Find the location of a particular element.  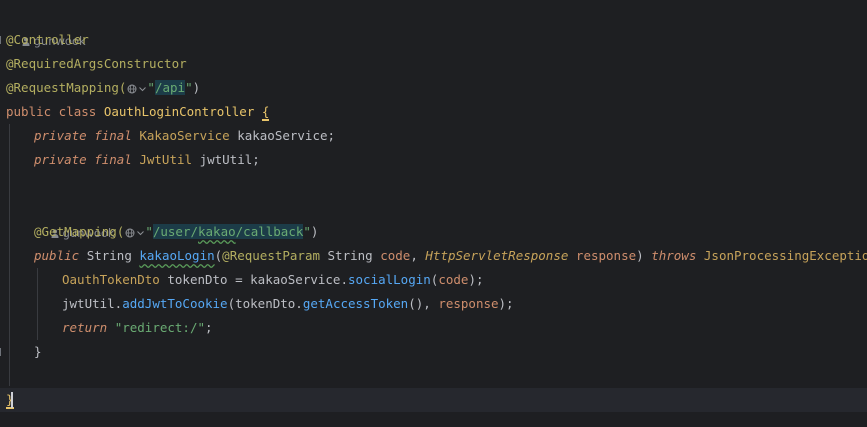

annotation: @RequiredArgsConstructor is located at coordinates (96, 63).